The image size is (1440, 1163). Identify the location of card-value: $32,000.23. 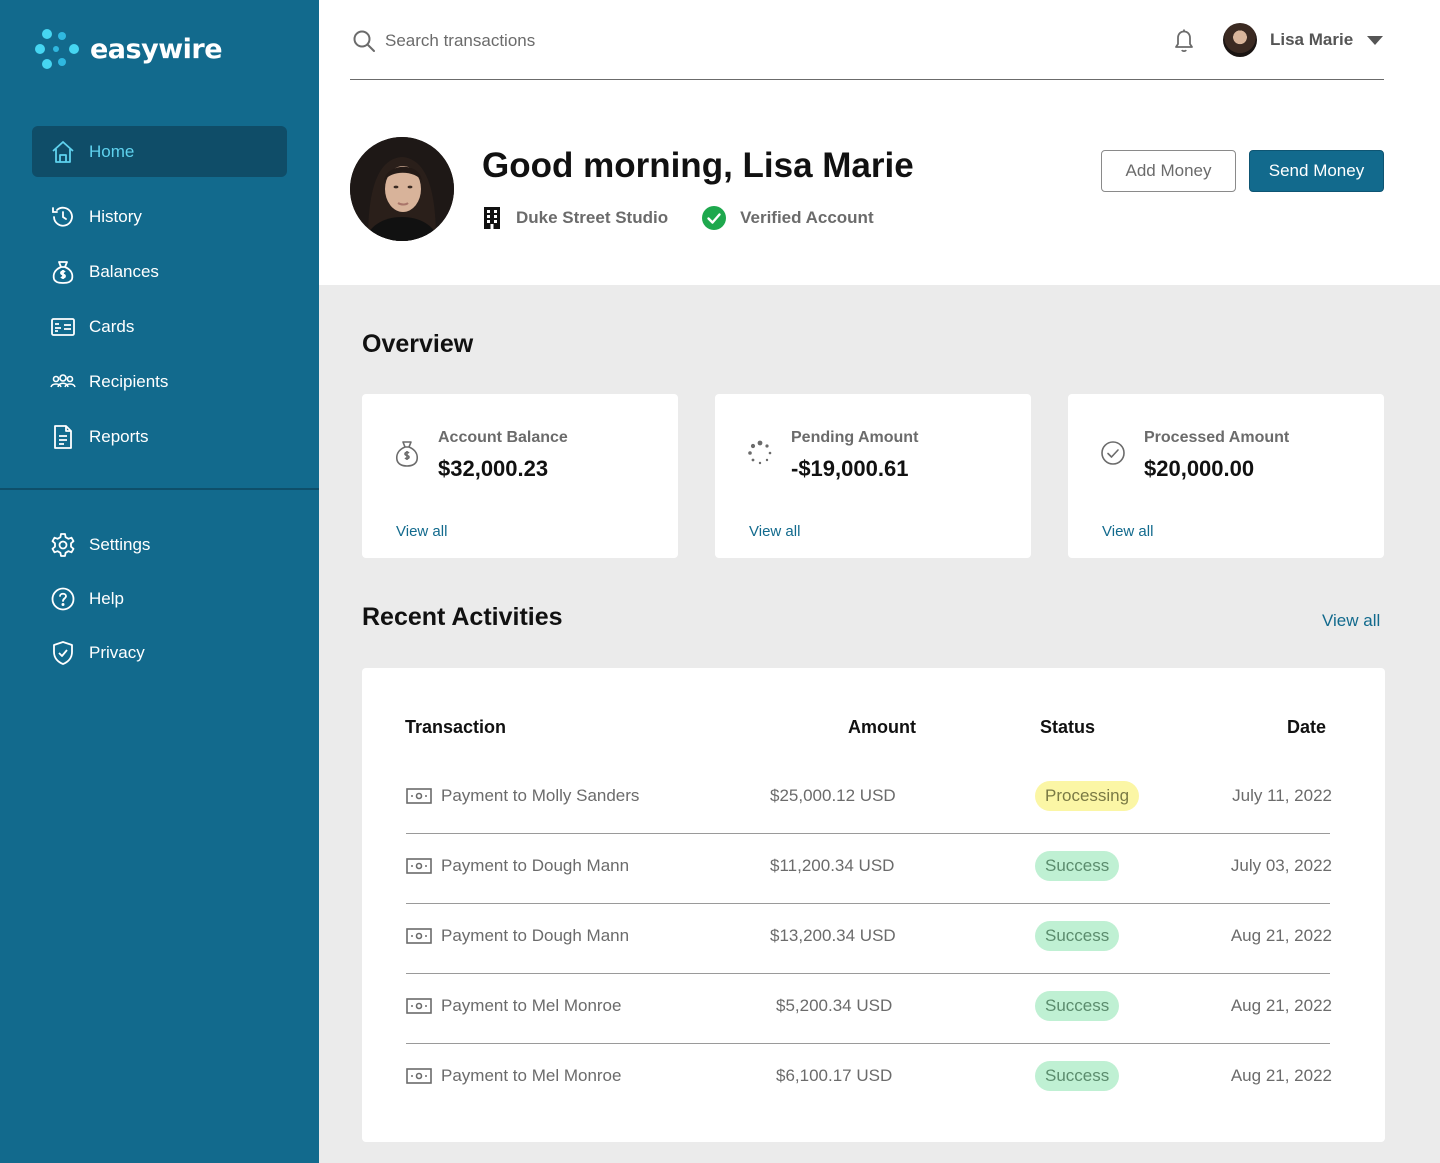
(493, 468).